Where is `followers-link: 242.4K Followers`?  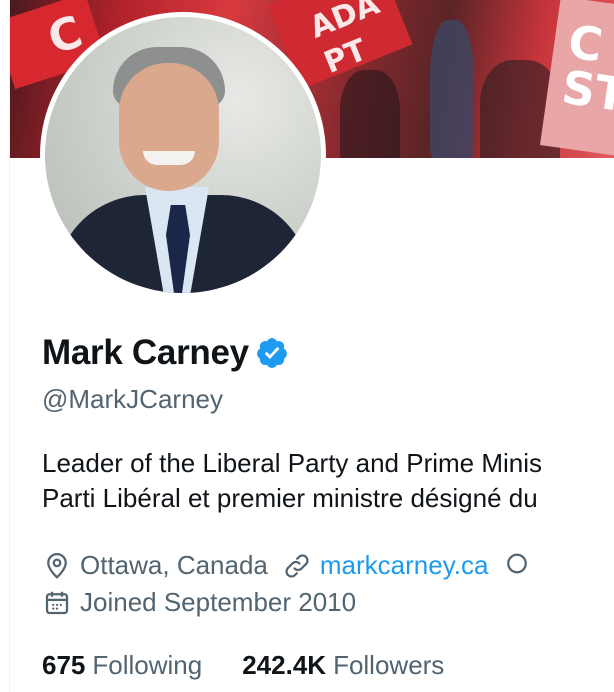 followers-link: 242.4K Followers is located at coordinates (343, 665).